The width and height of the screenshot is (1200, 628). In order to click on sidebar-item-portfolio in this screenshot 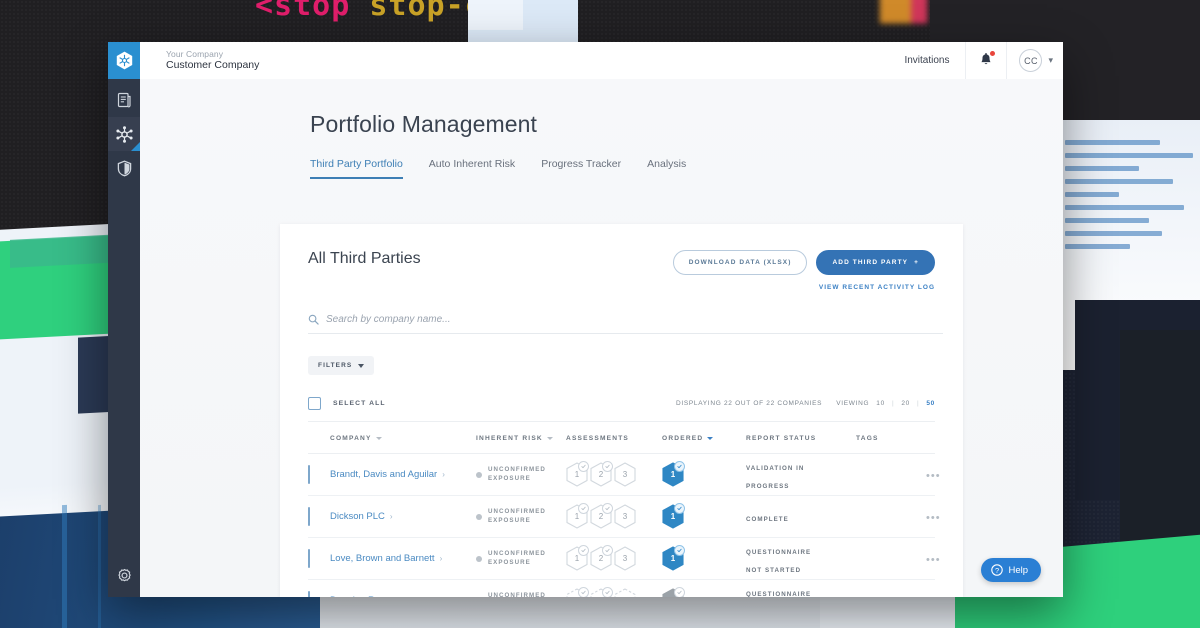, I will do `click(124, 134)`.